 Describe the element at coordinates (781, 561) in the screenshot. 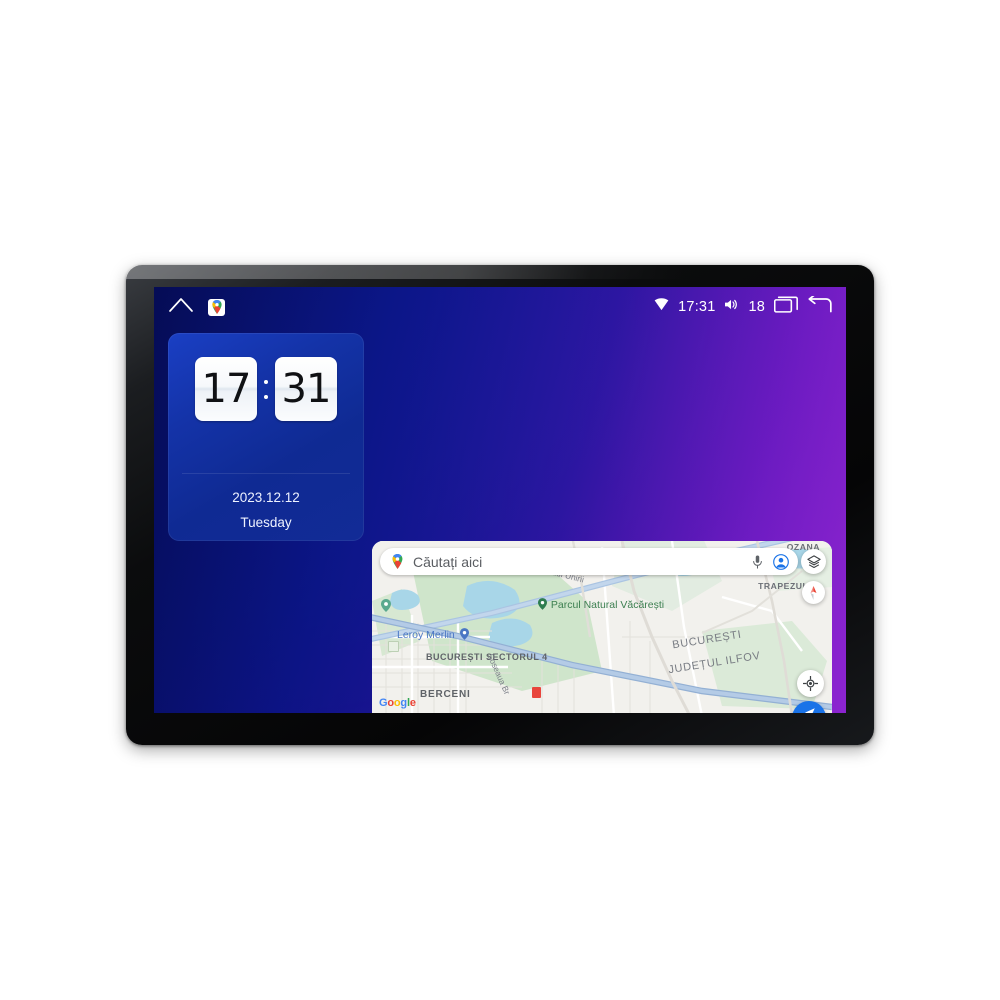

I see `account-avatar-icon` at that location.